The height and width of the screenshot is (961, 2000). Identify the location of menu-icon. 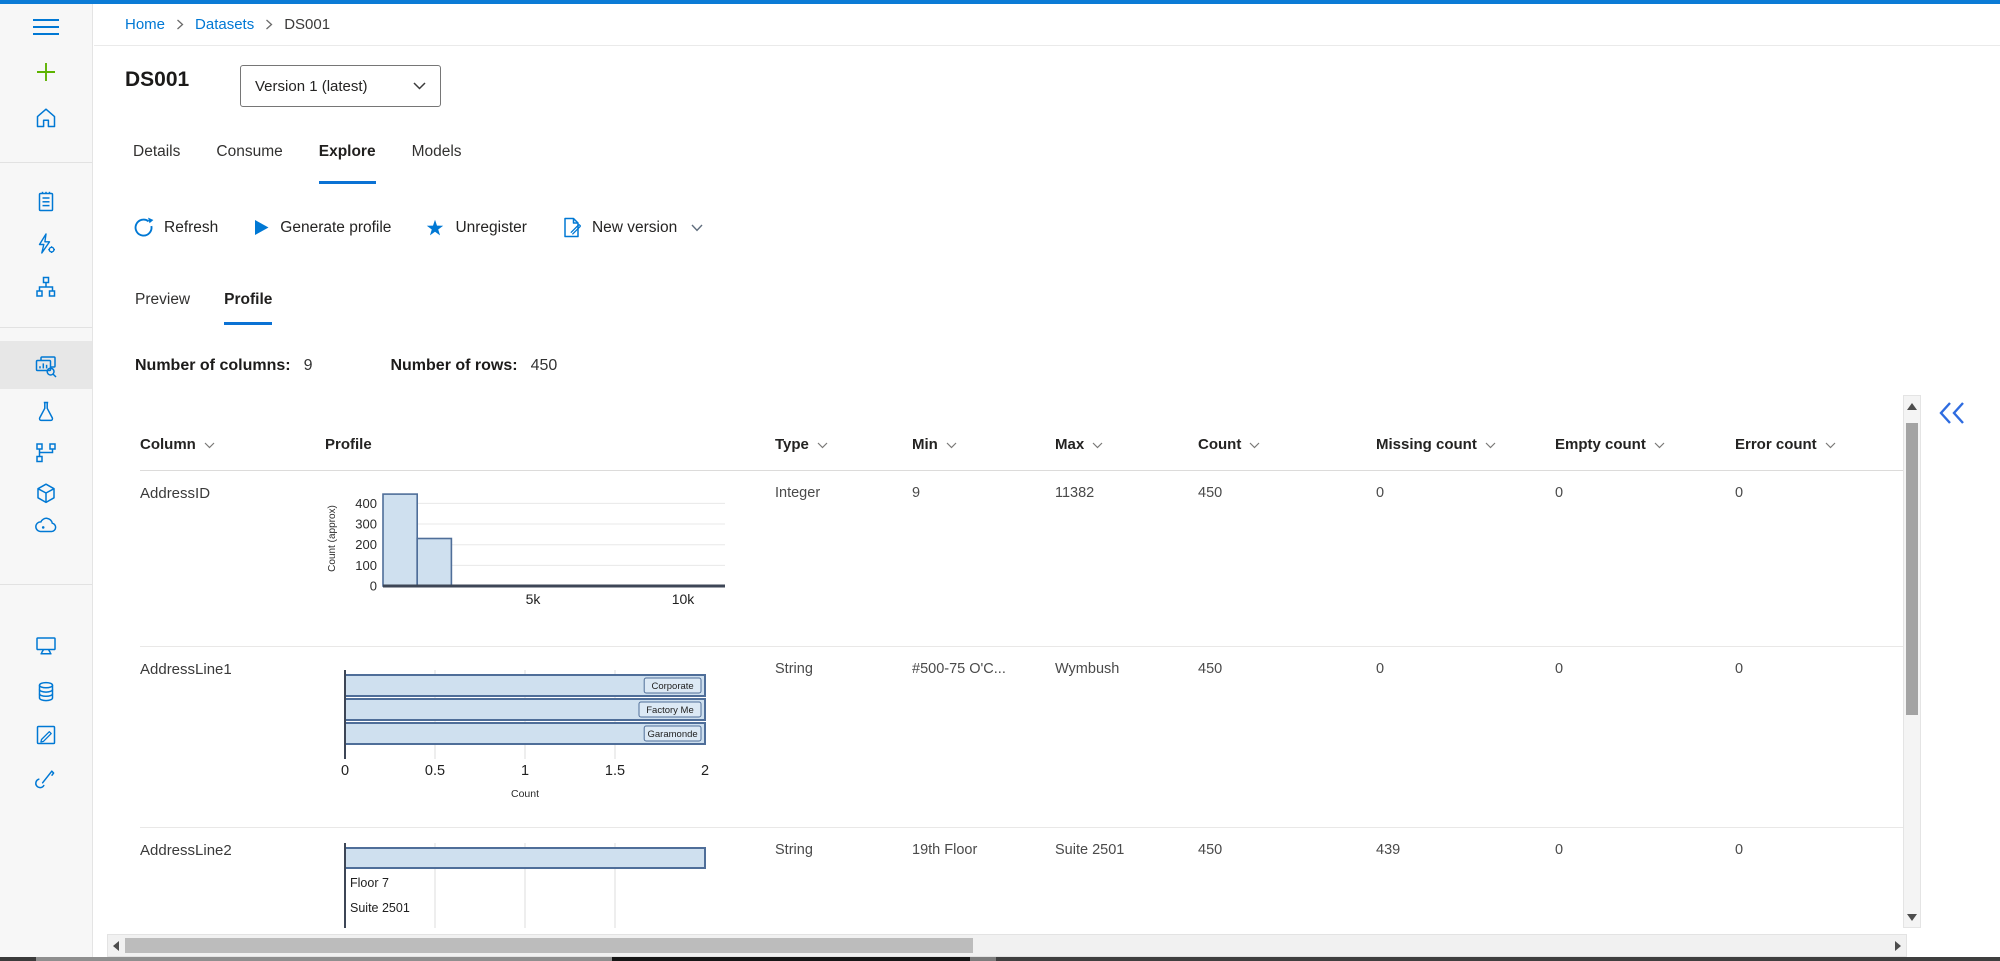
(46, 27).